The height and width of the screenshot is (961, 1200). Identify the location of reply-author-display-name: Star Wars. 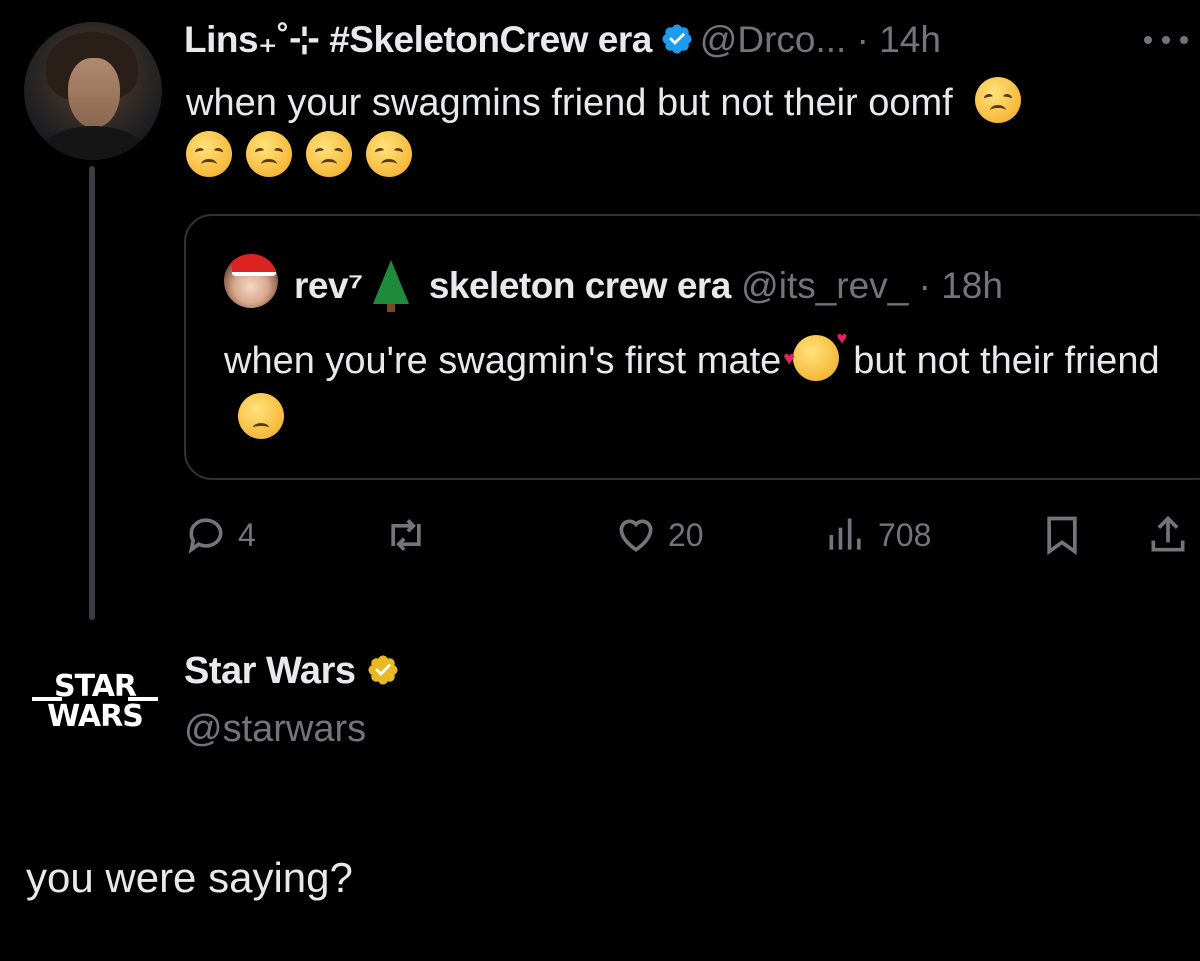
(295, 671).